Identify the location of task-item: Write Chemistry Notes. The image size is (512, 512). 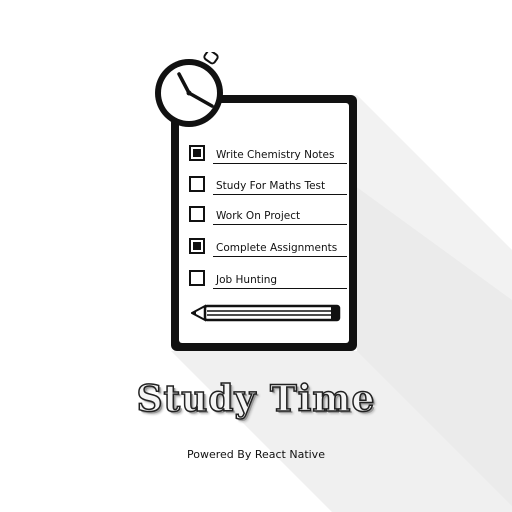
(268, 155).